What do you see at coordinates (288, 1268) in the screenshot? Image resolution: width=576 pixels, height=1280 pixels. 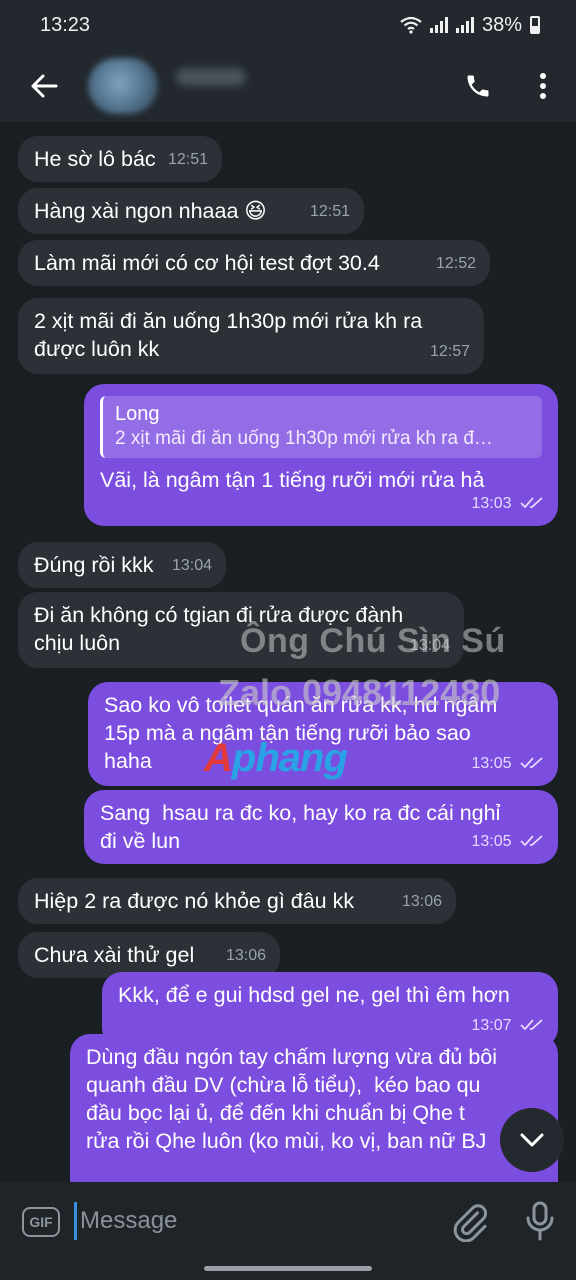 I see `home-indicator` at bounding box center [288, 1268].